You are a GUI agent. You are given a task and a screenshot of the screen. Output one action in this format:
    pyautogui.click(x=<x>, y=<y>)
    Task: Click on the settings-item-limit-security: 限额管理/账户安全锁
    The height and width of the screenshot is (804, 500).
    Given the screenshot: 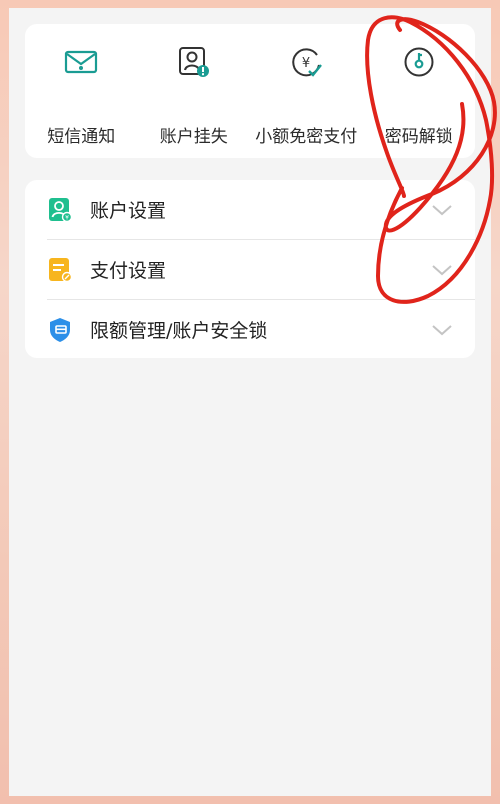 What is the action you would take?
    pyautogui.click(x=250, y=329)
    